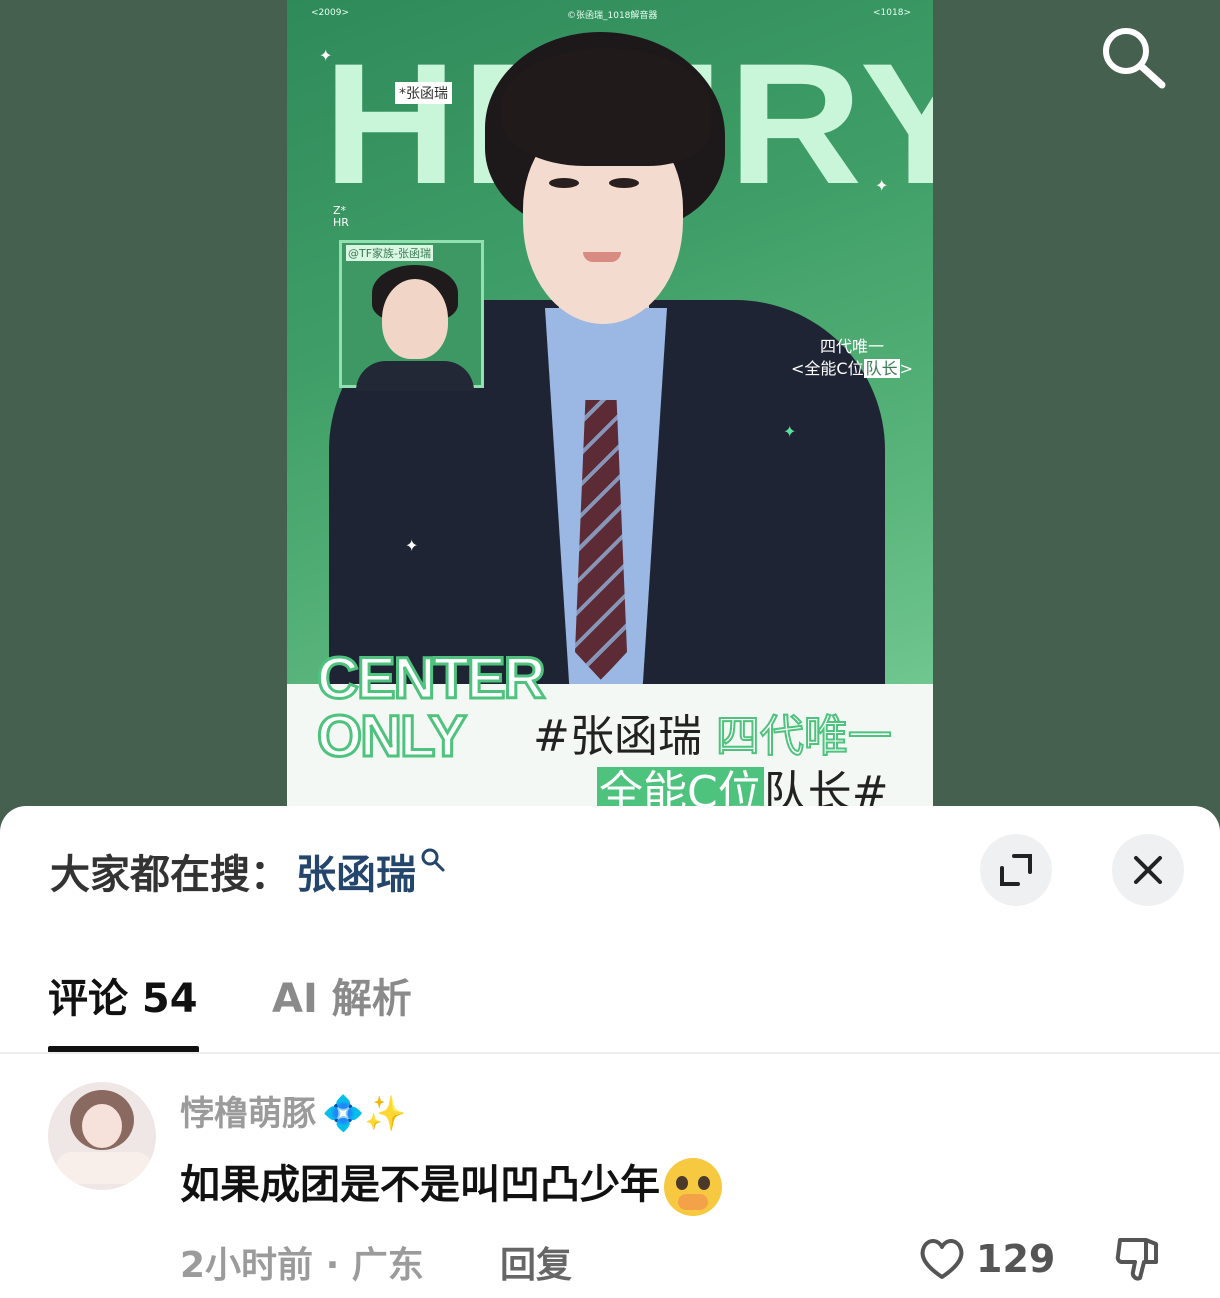  Describe the element at coordinates (536, 1262) in the screenshot. I see `reply-button: 回复` at that location.